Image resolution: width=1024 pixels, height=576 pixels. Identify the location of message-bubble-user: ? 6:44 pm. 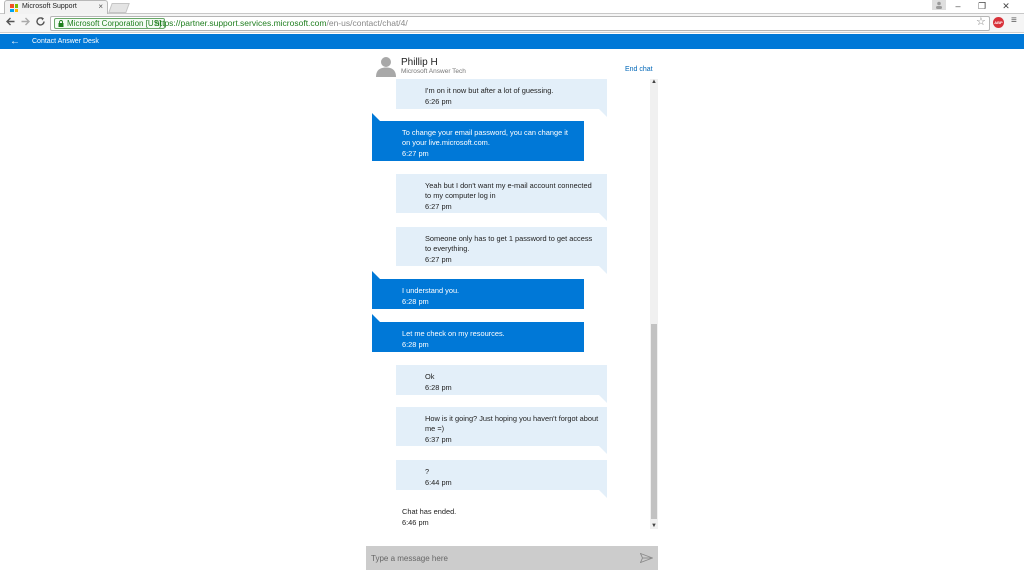
(501, 479).